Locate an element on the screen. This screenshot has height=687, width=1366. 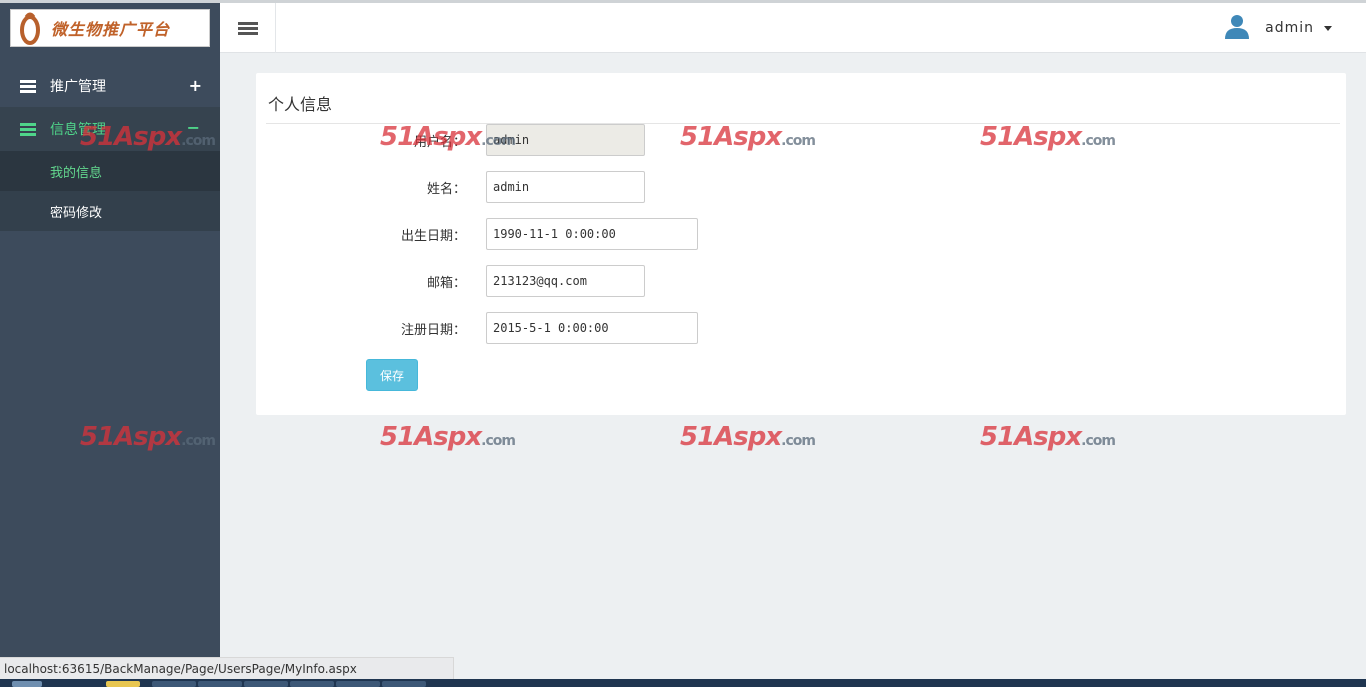
name-field is located at coordinates (565, 187).